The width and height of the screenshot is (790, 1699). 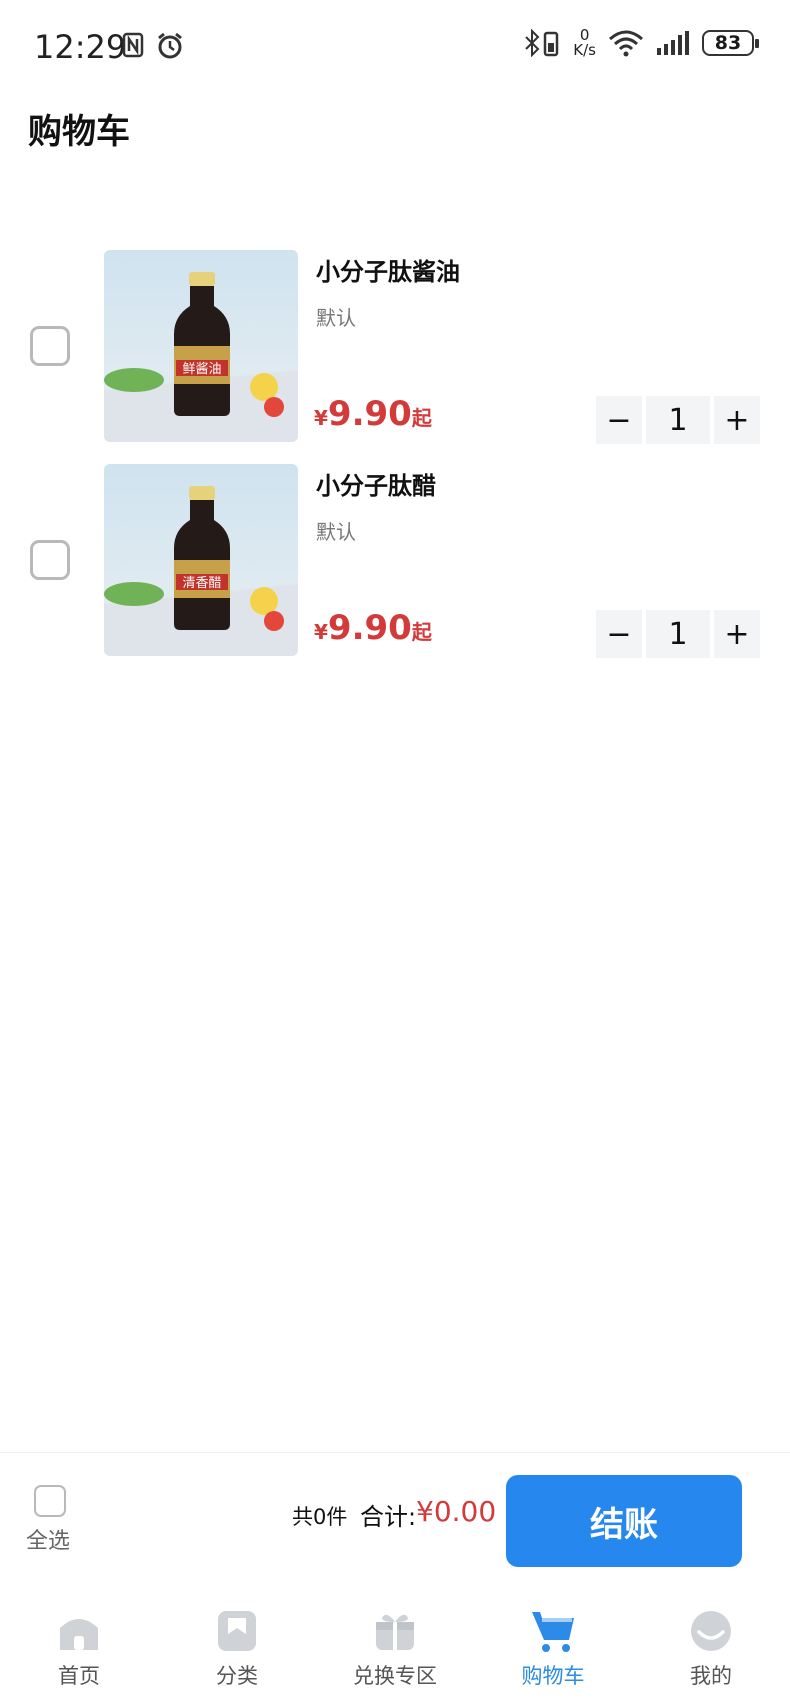 I want to click on tab-cart: 购物车, so click(x=553, y=1647).